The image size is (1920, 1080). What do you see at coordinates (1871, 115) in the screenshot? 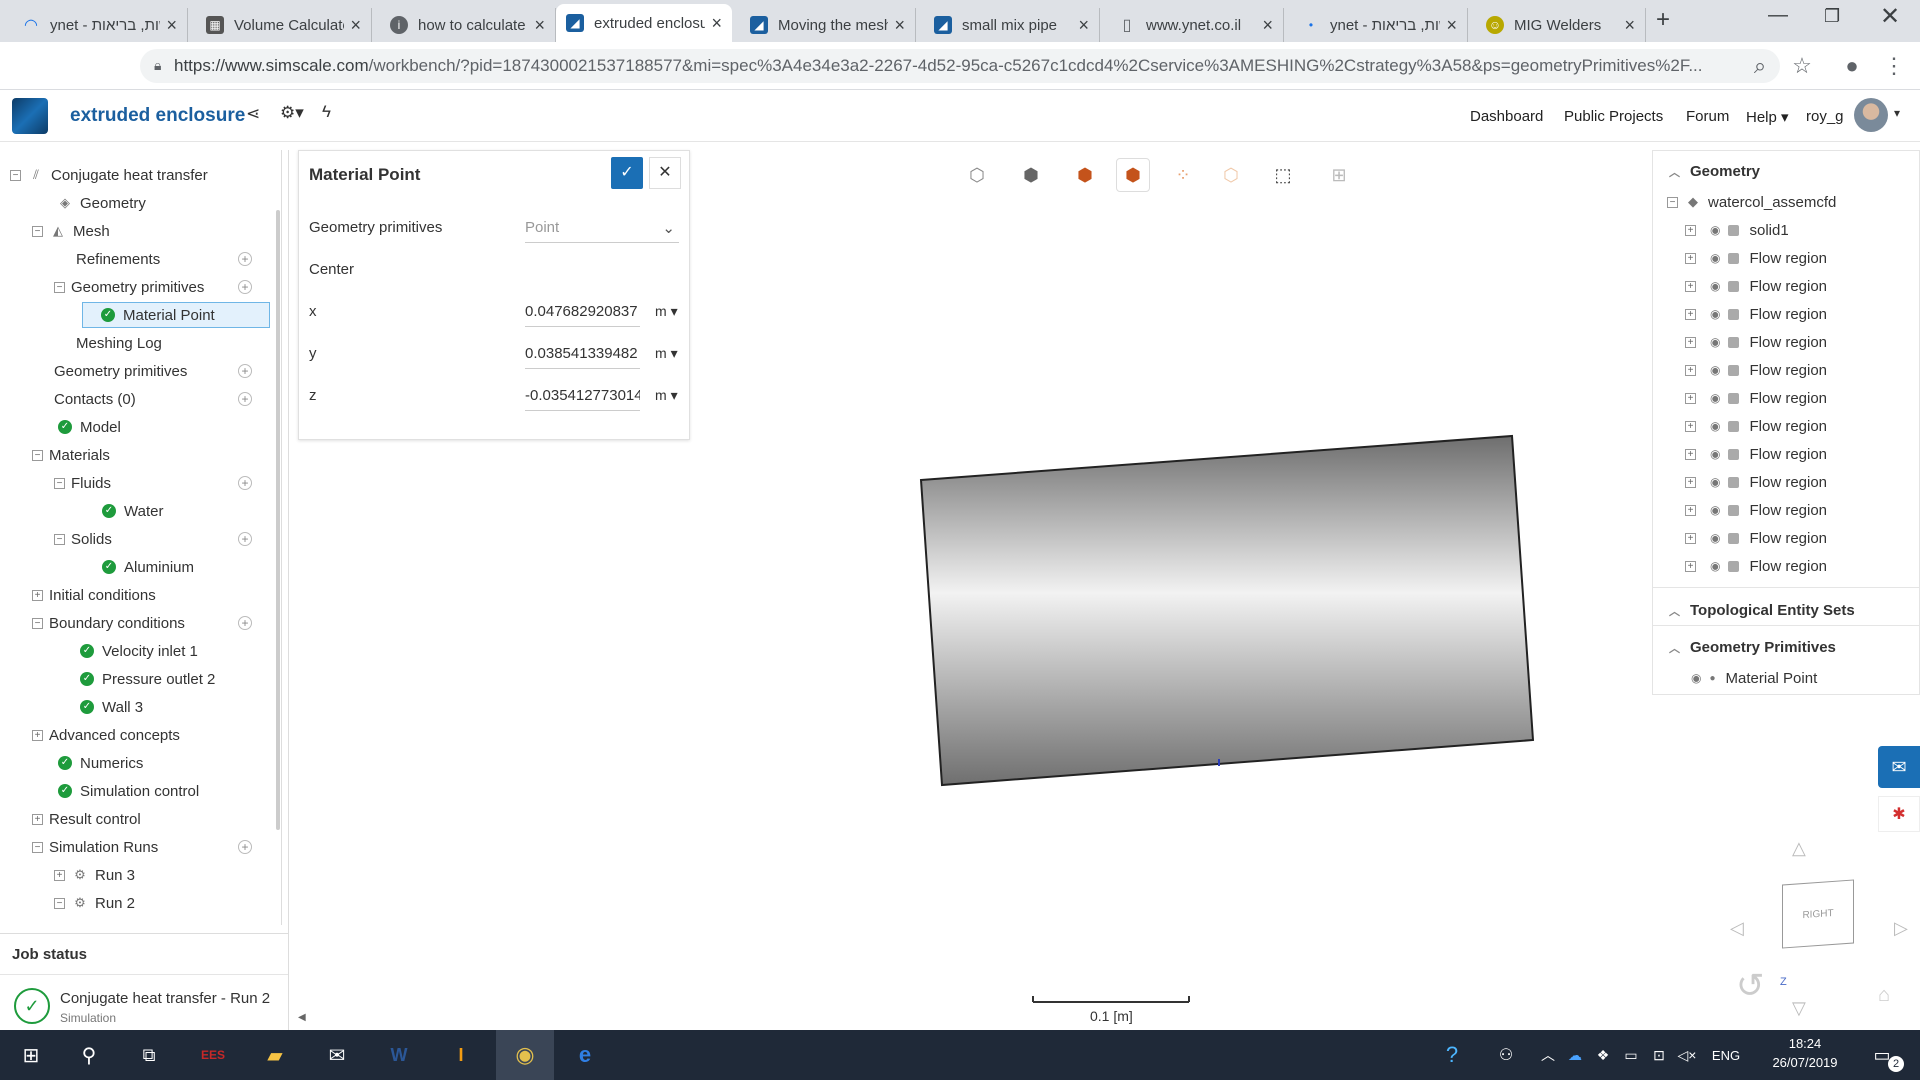
I see `avatar` at bounding box center [1871, 115].